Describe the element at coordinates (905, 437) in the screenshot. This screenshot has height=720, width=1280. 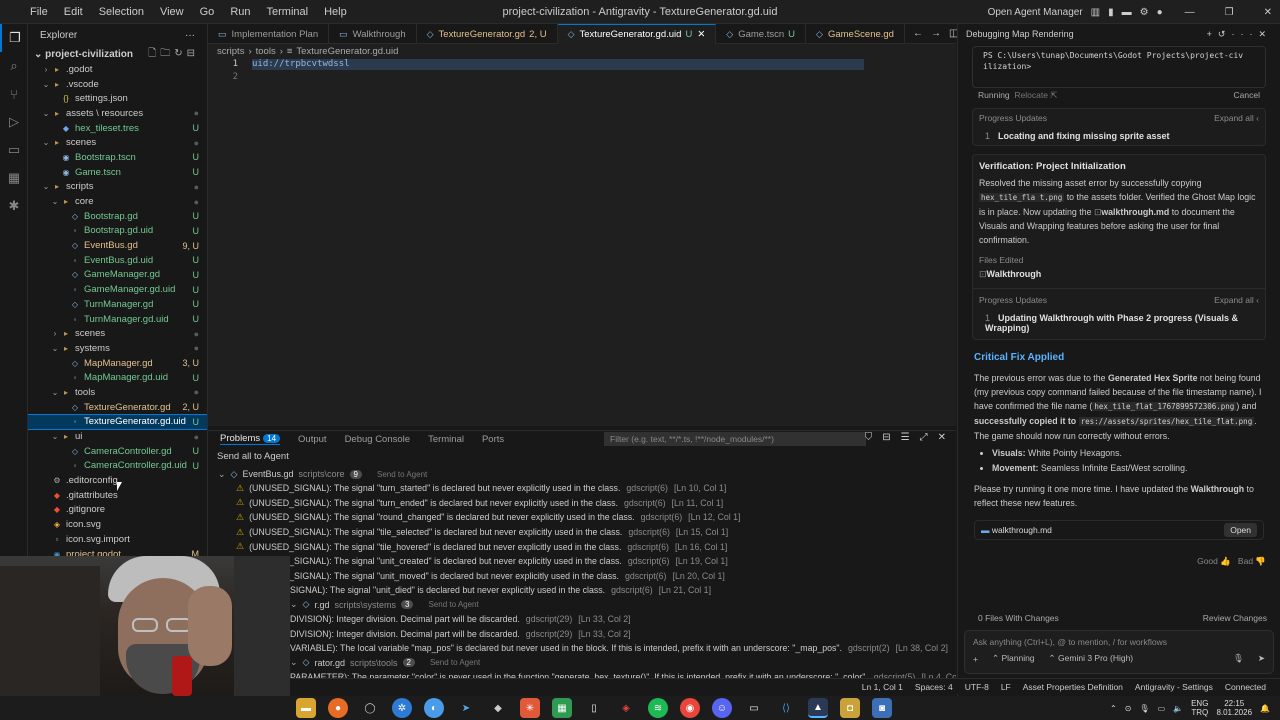
I see `view-as-list-icon: ☰` at that location.